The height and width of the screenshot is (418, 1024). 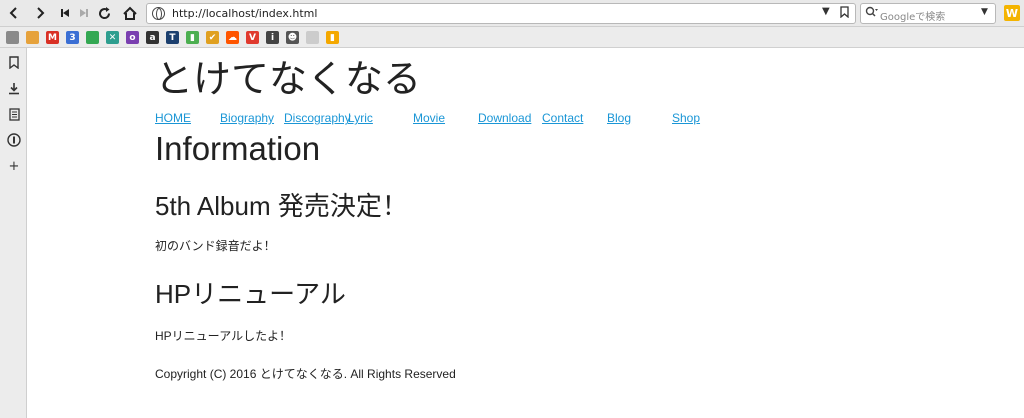 I want to click on nav-discography-link: Discography, so click(x=317, y=118).